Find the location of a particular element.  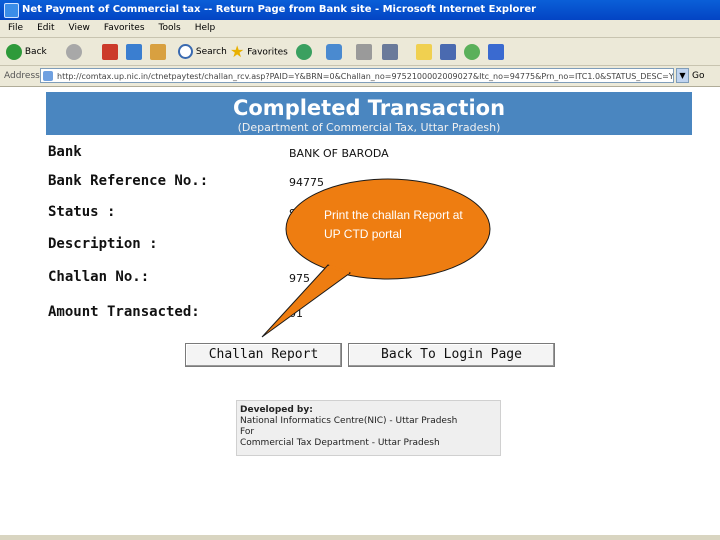

messenger-button is located at coordinates (472, 52).